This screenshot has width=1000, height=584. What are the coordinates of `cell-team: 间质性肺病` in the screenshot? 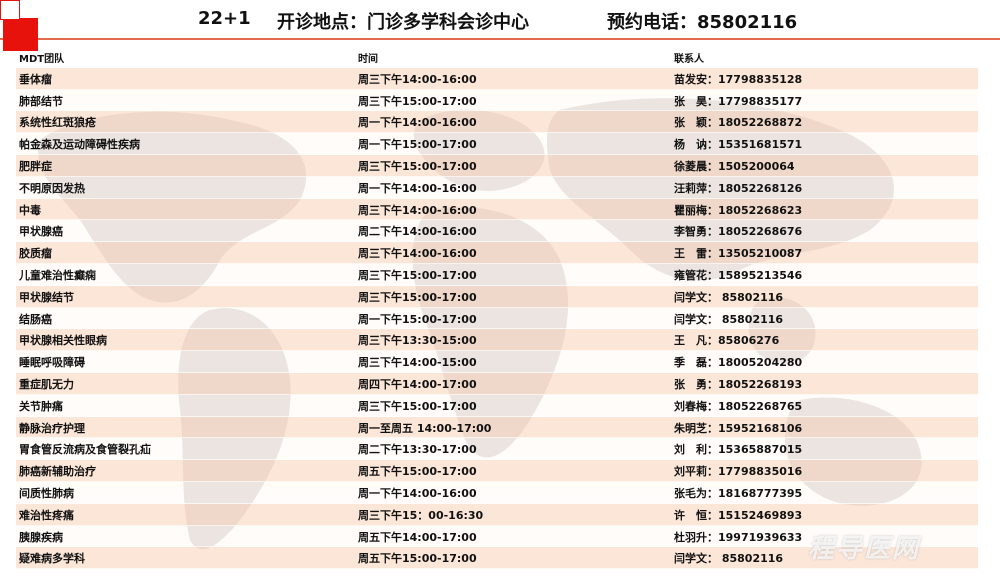 It's located at (46, 493).